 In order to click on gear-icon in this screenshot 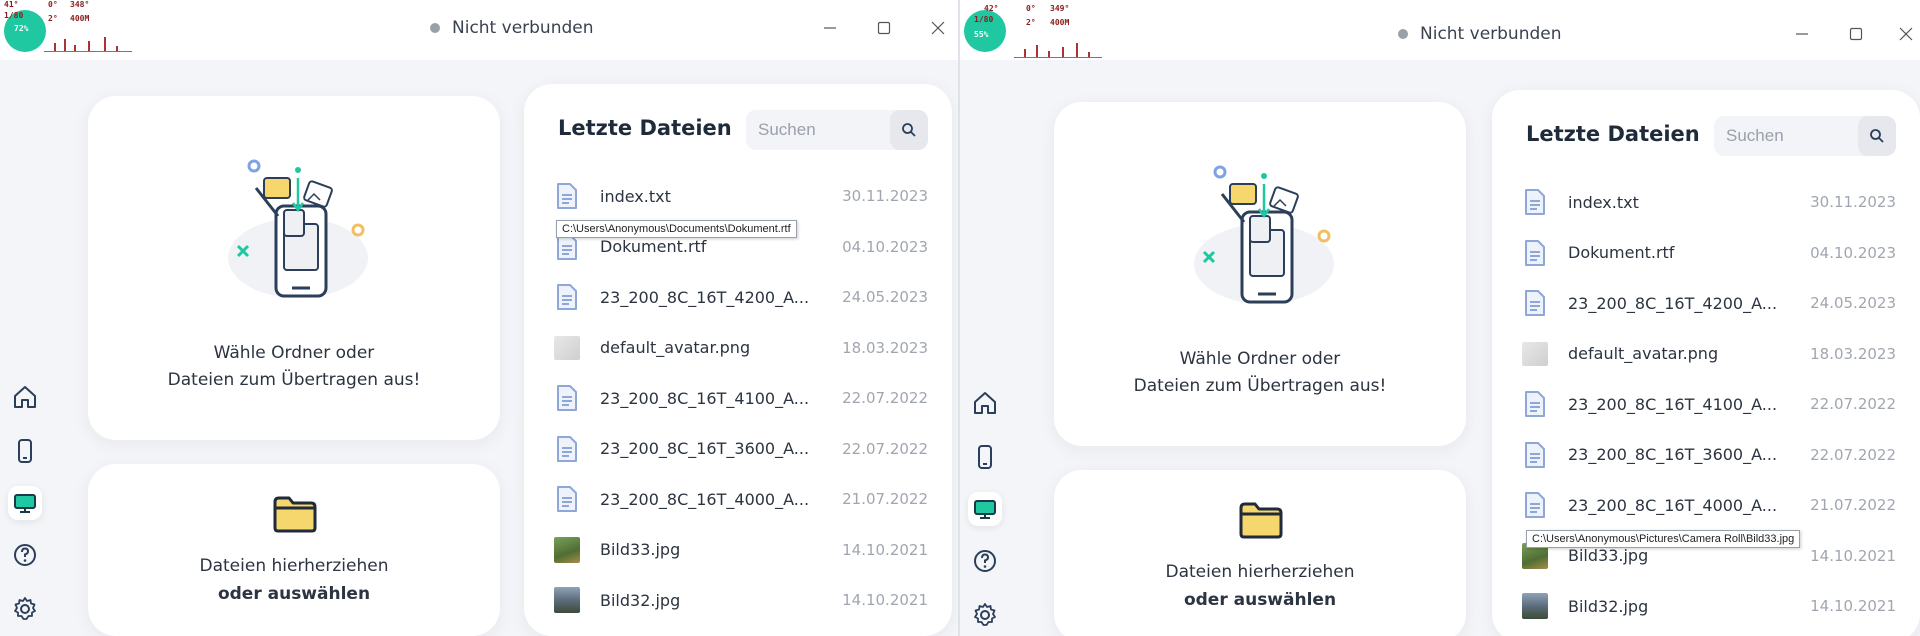, I will do `click(25, 608)`.